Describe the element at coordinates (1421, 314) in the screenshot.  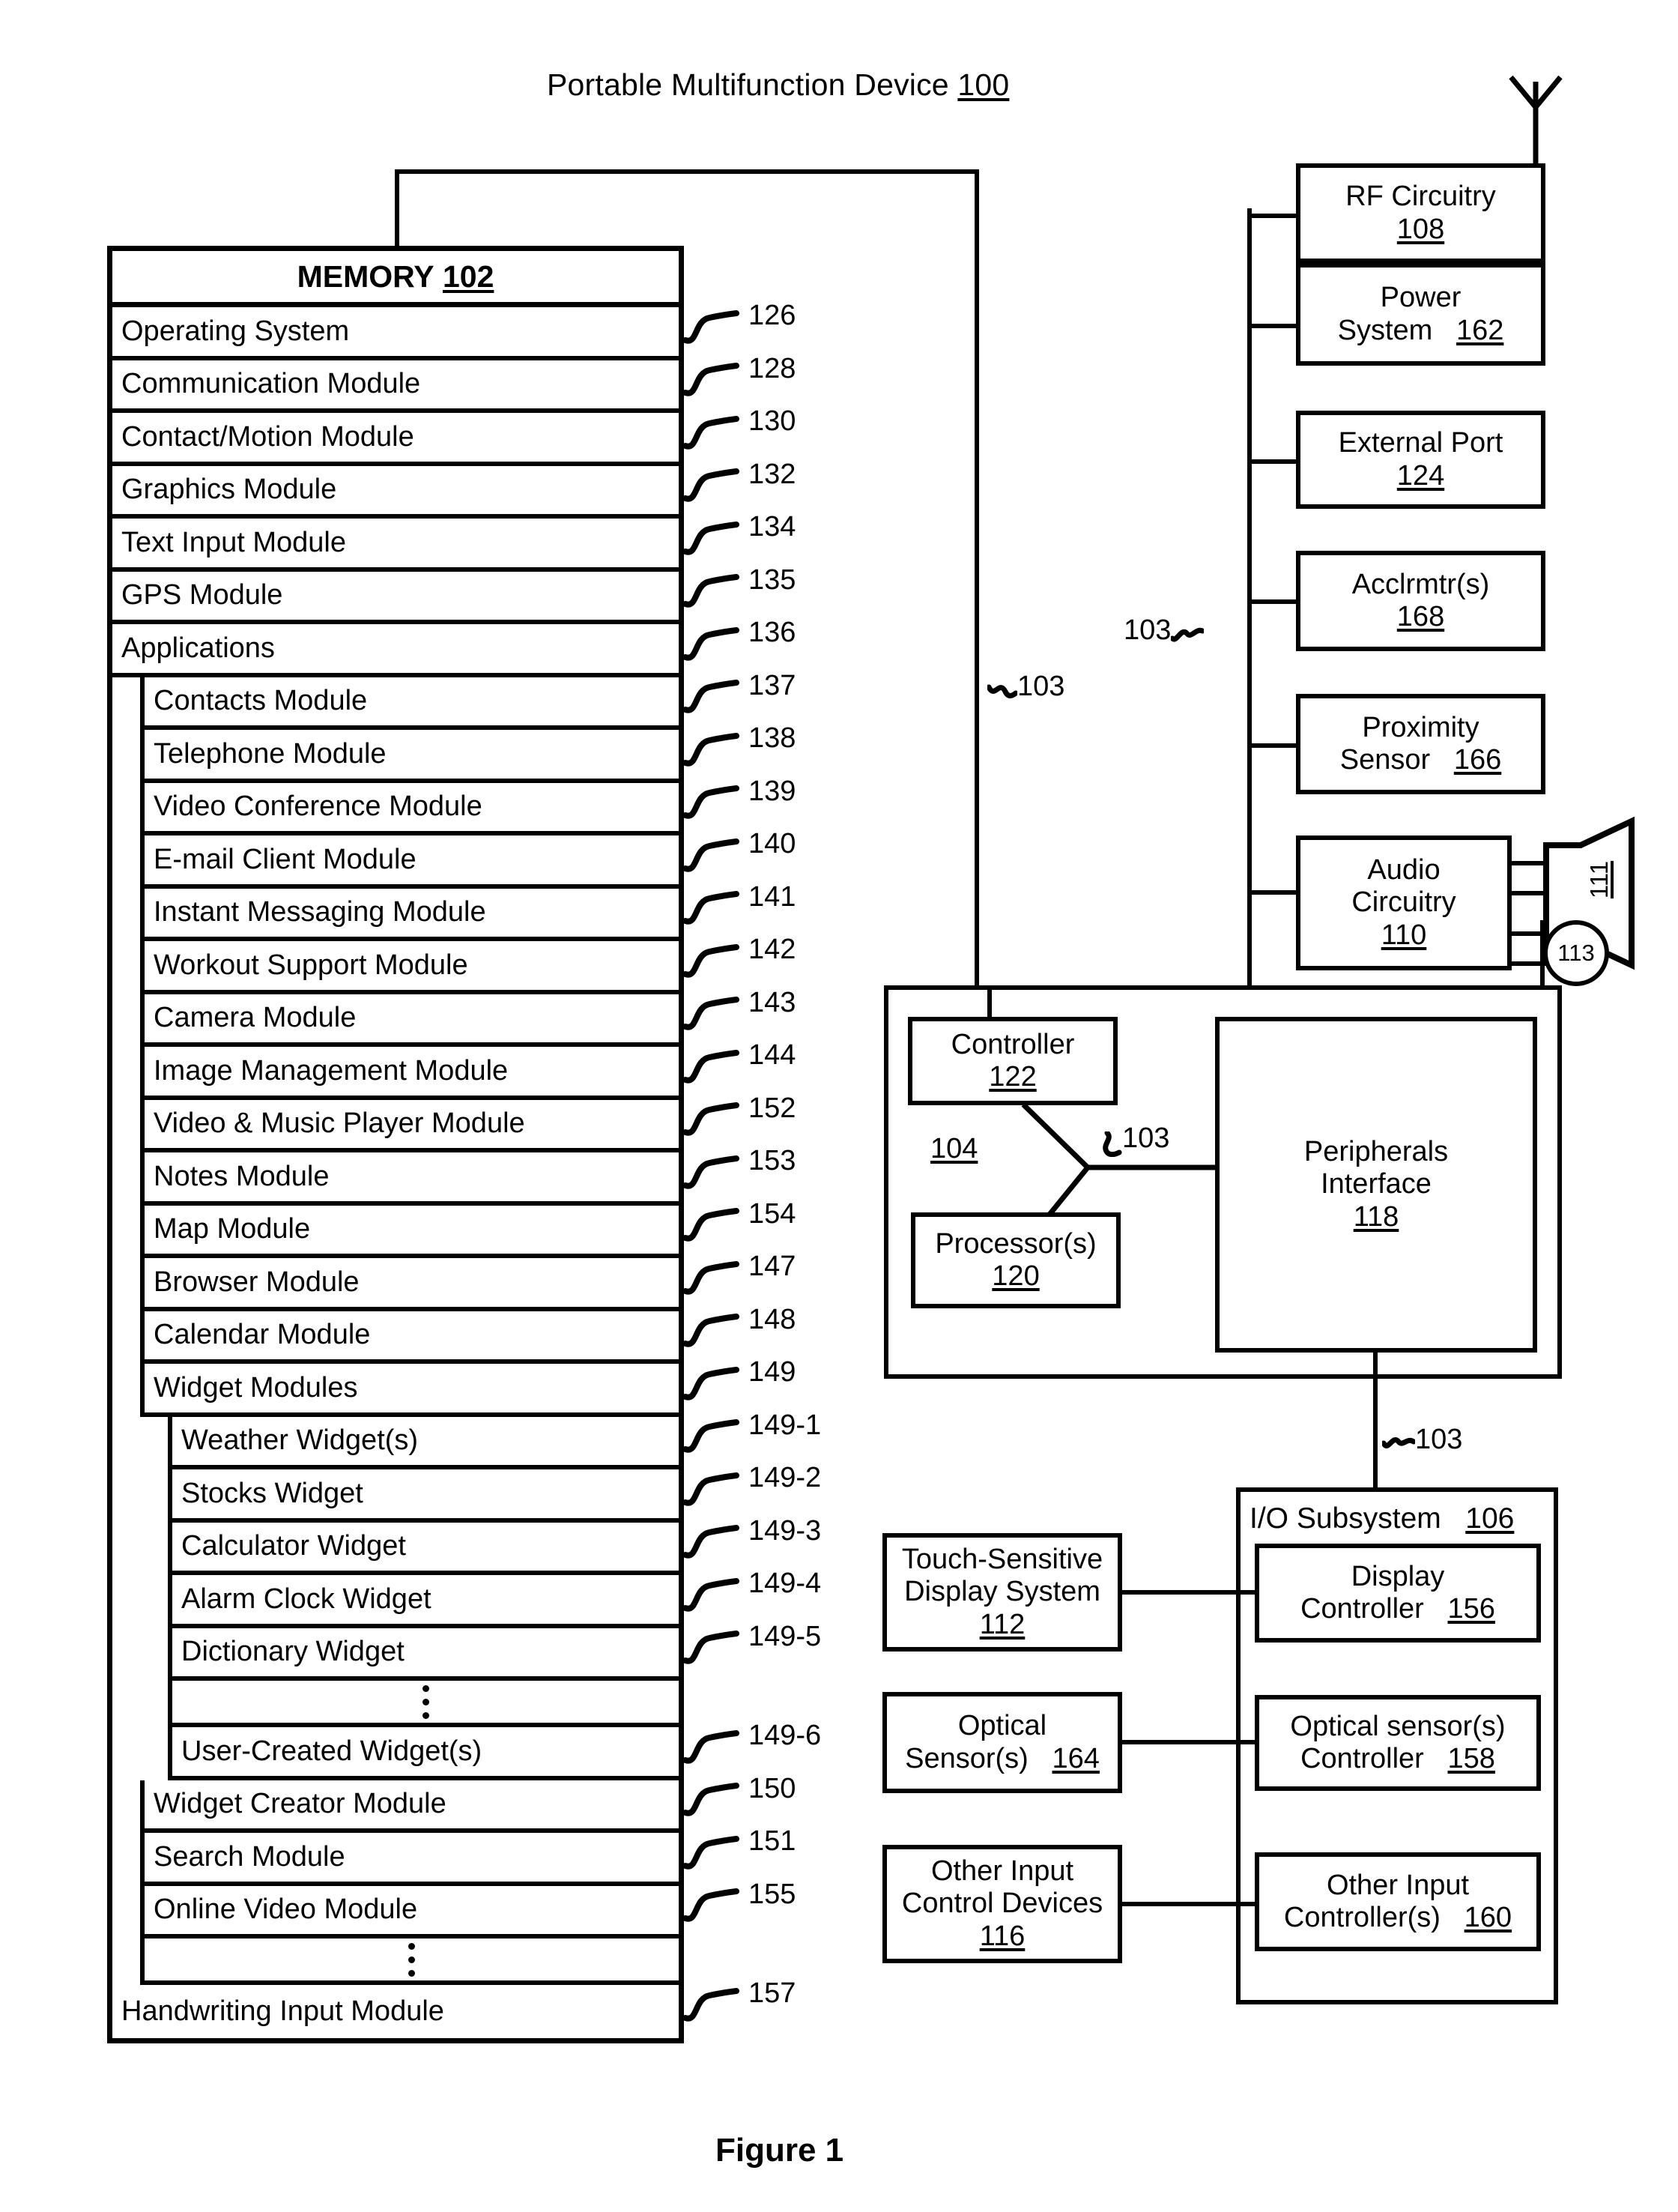
I see `power-system-box: Power System 162` at that location.